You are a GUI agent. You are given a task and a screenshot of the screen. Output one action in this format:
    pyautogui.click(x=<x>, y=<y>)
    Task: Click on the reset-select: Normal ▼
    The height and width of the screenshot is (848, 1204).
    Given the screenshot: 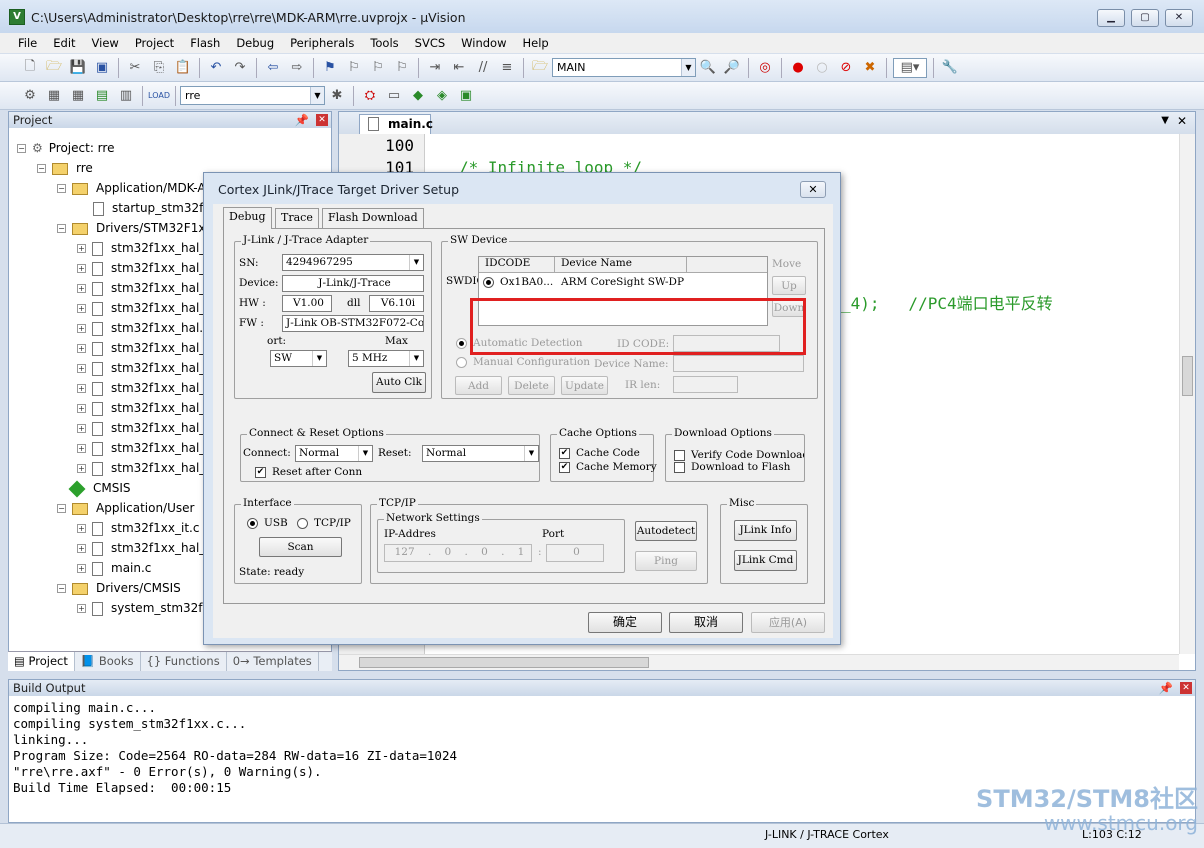 What is the action you would take?
    pyautogui.click(x=480, y=453)
    